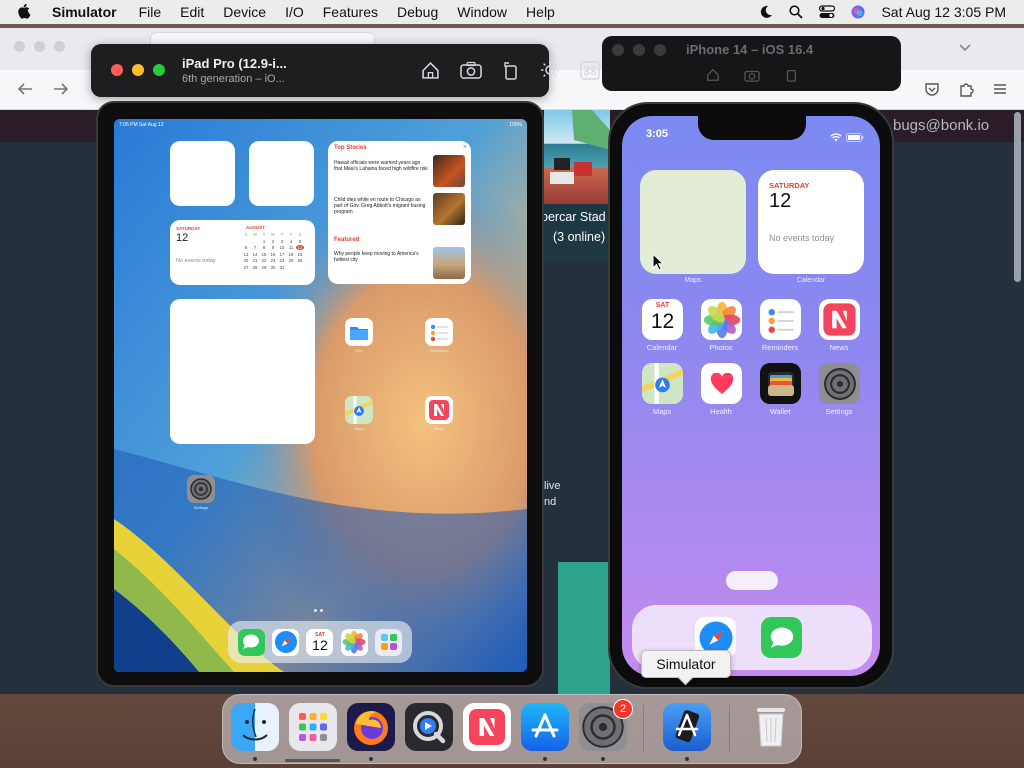  Describe the element at coordinates (780, 383) in the screenshot. I see `wallet-icon` at that location.